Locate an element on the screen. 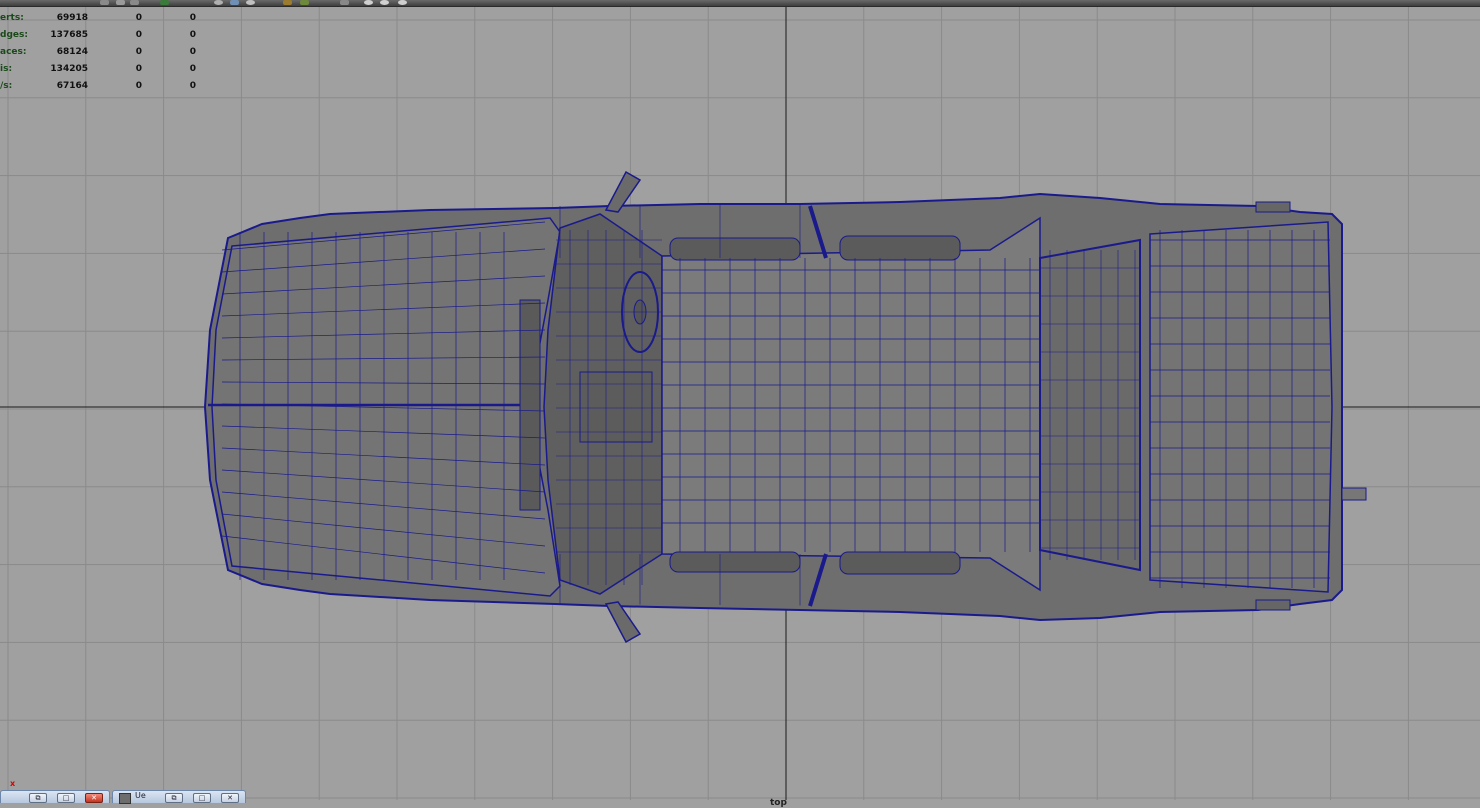 This screenshot has height=808, width=1480. hud-label: aces: is located at coordinates (13, 52).